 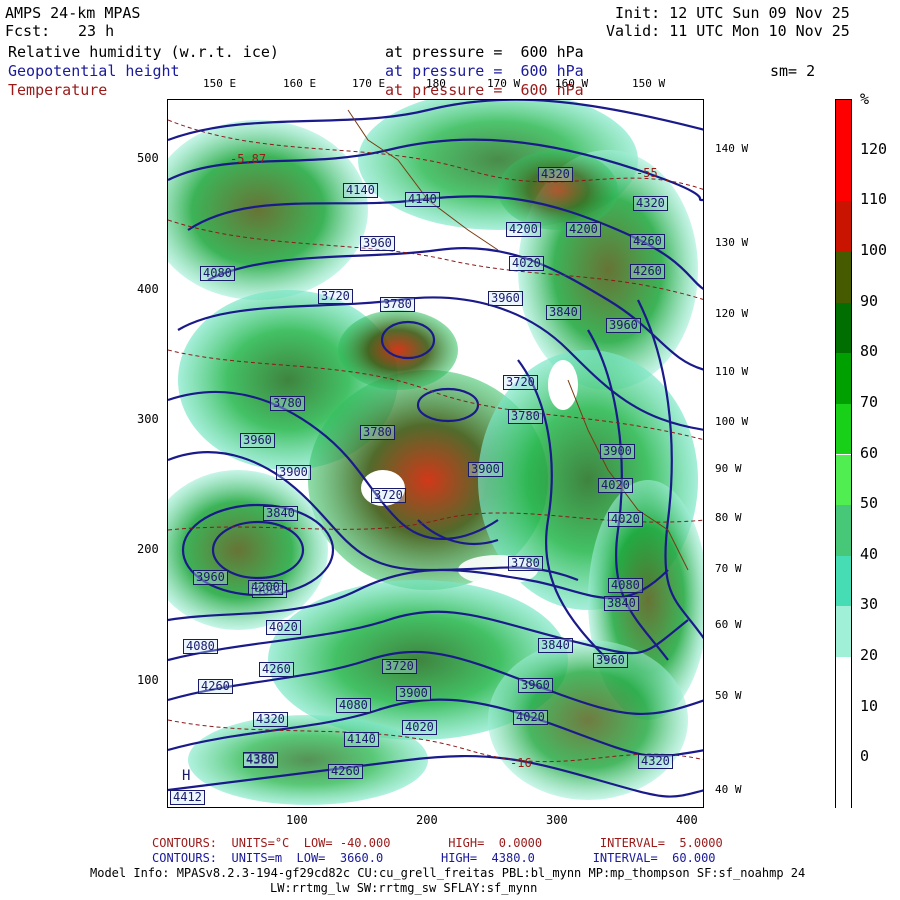 I want to click on colorbar-tick-label: 90, so click(x=869, y=300).